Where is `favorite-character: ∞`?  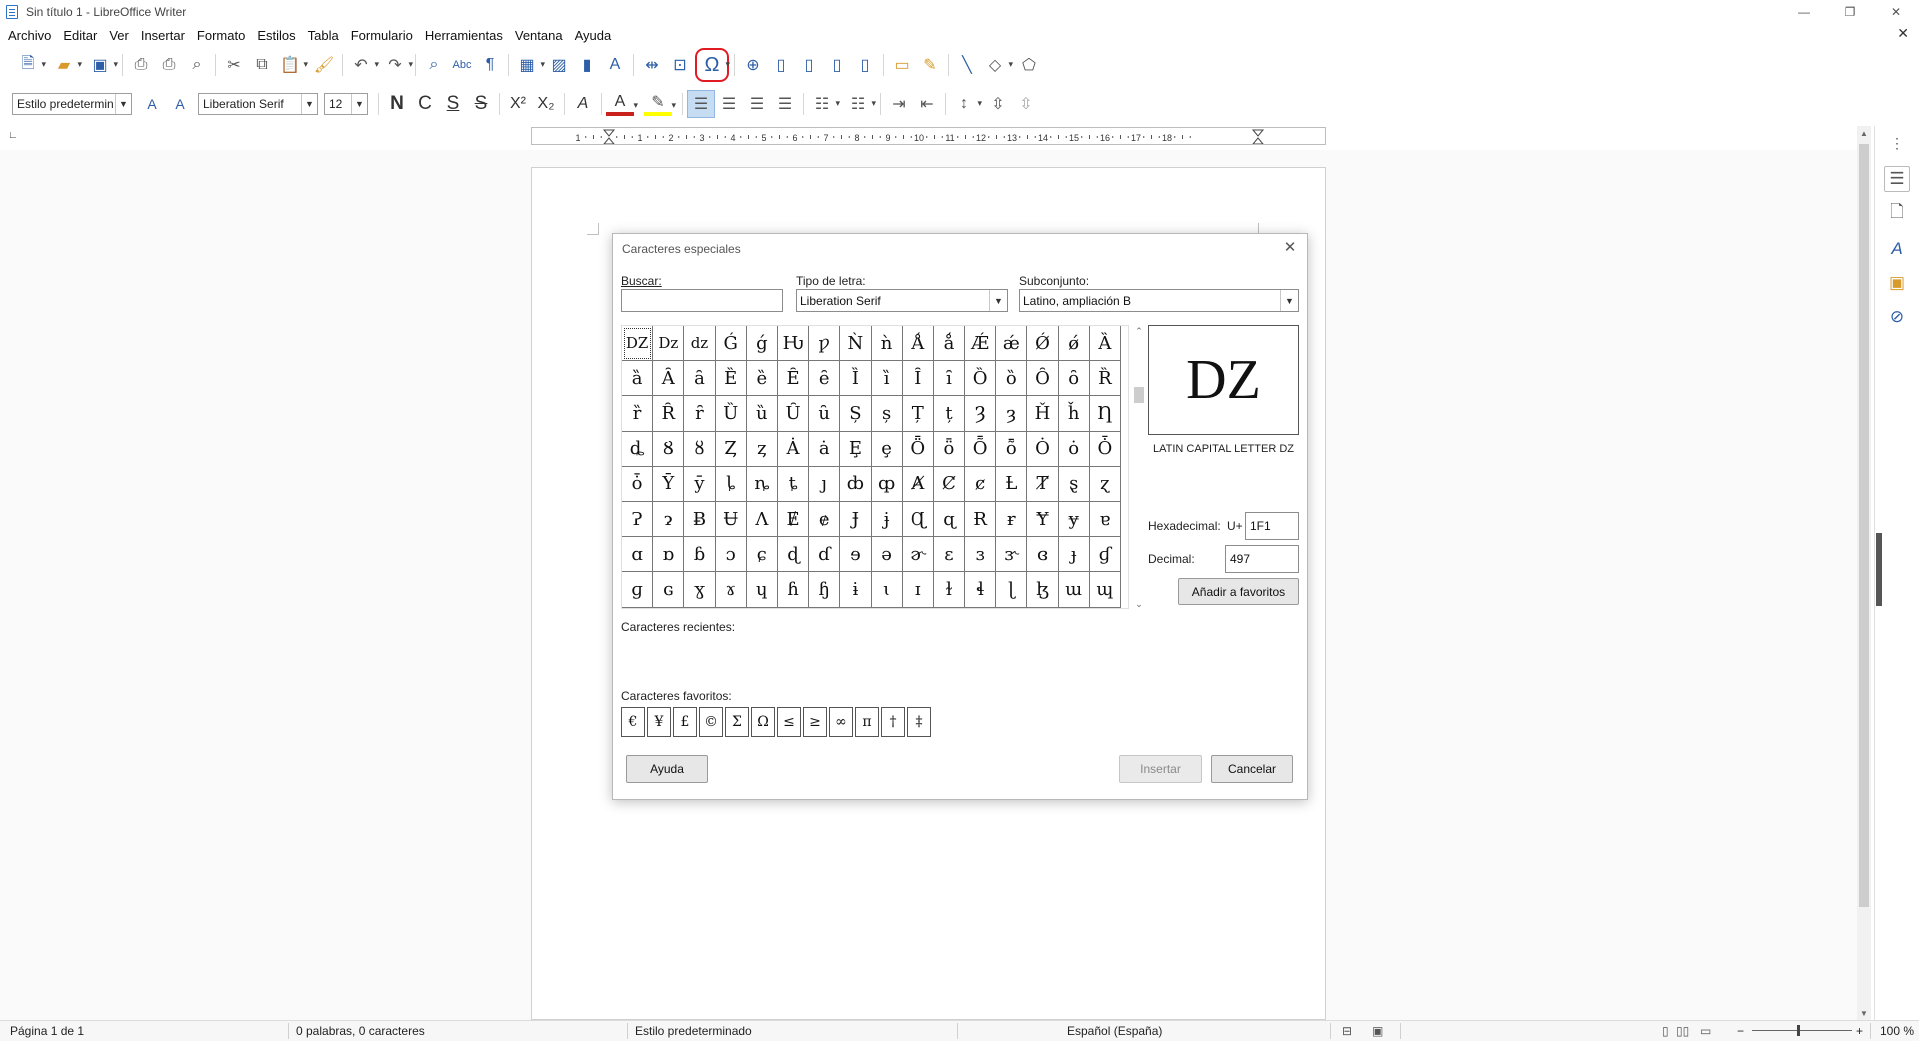
favorite-character: ∞ is located at coordinates (841, 722).